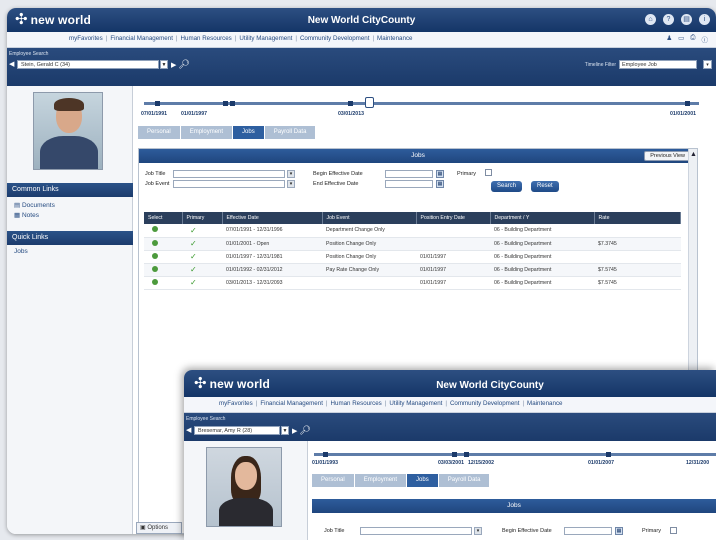  What do you see at coordinates (163, 218) in the screenshot?
I see `column-header: Select` at bounding box center [163, 218].